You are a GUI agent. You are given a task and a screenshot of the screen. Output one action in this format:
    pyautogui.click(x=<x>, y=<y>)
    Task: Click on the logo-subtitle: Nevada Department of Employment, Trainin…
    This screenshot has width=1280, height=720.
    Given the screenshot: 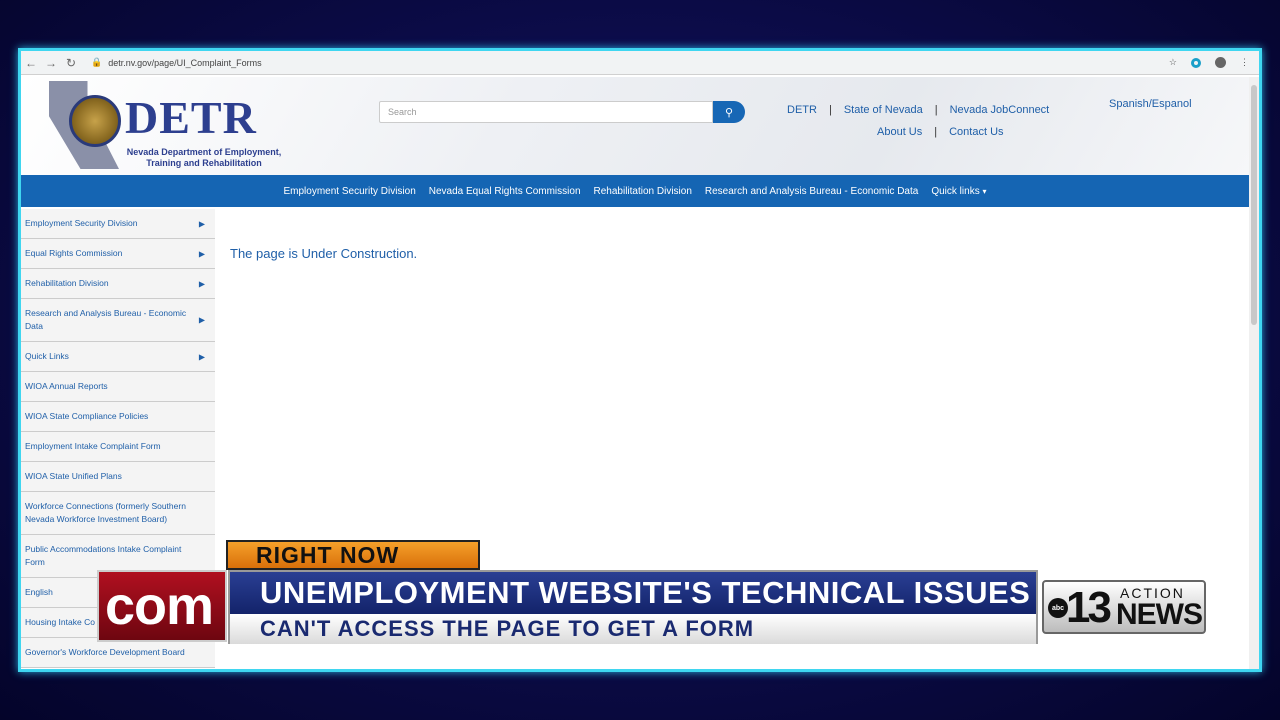 What is the action you would take?
    pyautogui.click(x=204, y=158)
    